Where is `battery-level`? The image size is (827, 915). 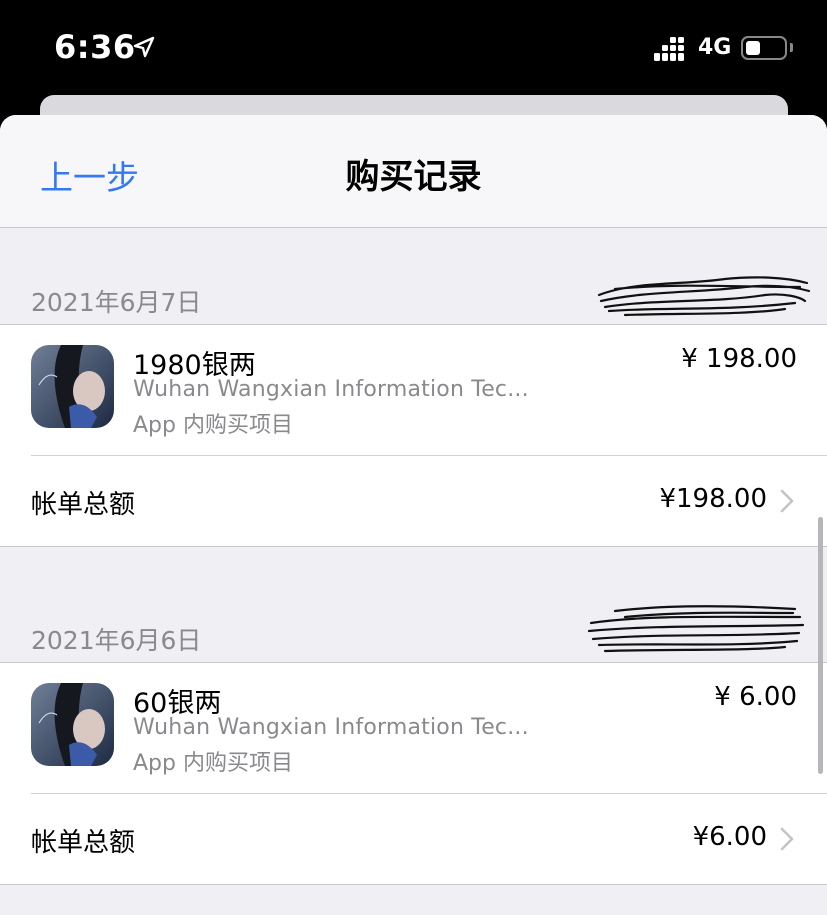
battery-level is located at coordinates (753, 48).